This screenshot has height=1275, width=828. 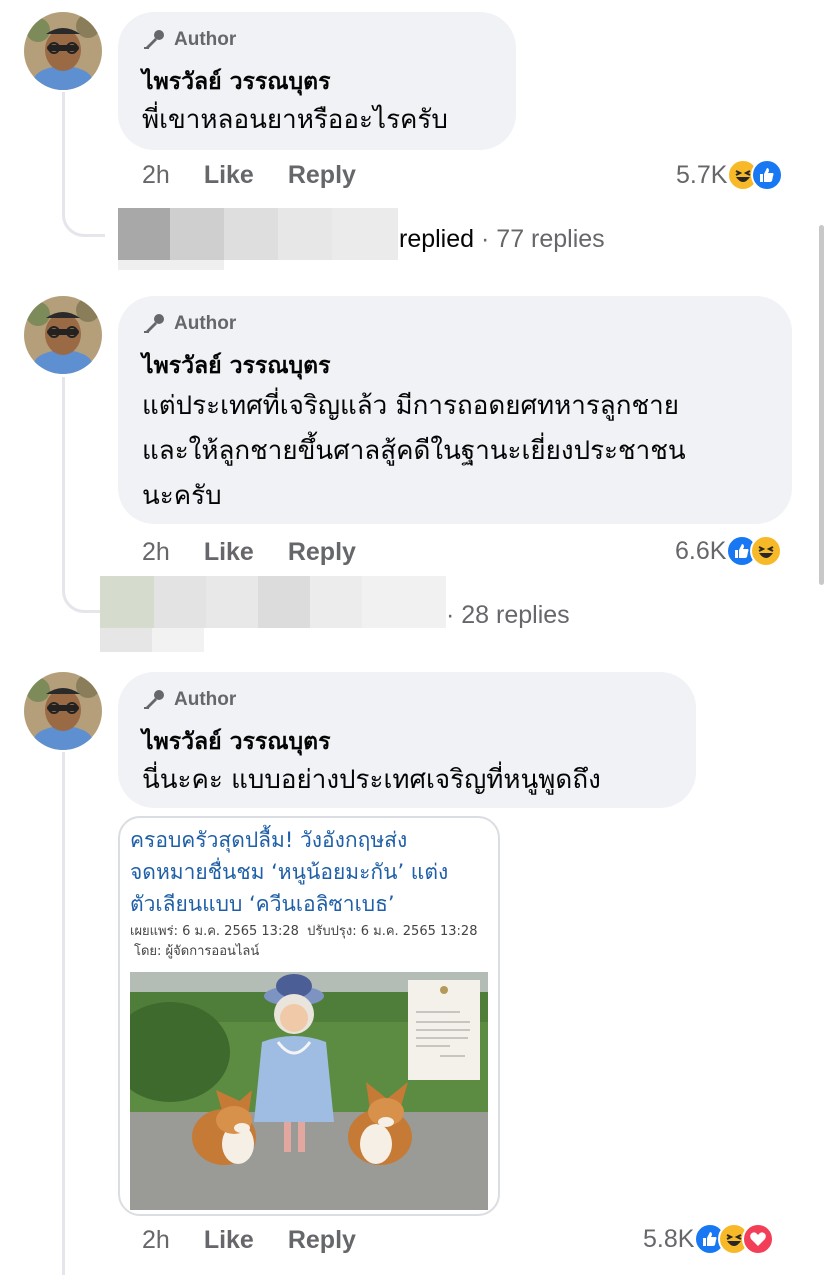 What do you see at coordinates (309, 1091) in the screenshot?
I see `photo-girl-with-corgis` at bounding box center [309, 1091].